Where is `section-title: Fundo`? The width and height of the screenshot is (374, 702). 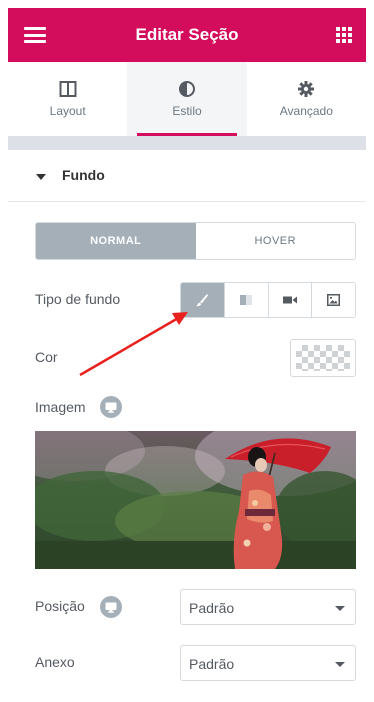 section-title: Fundo is located at coordinates (83, 175).